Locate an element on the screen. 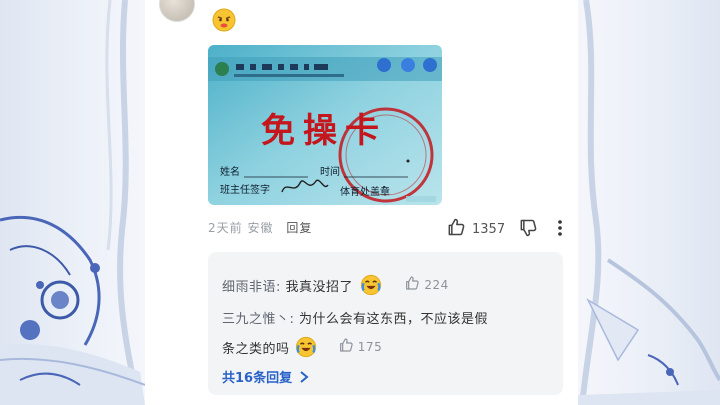 This screenshot has width=720, height=405. reply-author: 三九之惟丶 is located at coordinates (256, 319).